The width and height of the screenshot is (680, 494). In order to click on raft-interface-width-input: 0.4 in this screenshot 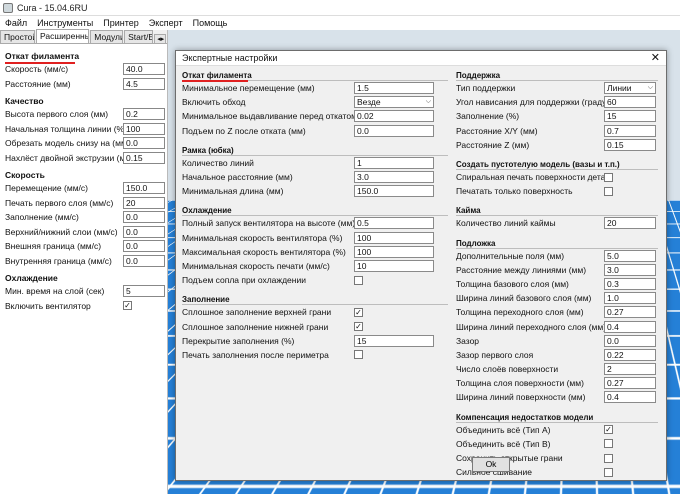, I will do `click(630, 326)`.